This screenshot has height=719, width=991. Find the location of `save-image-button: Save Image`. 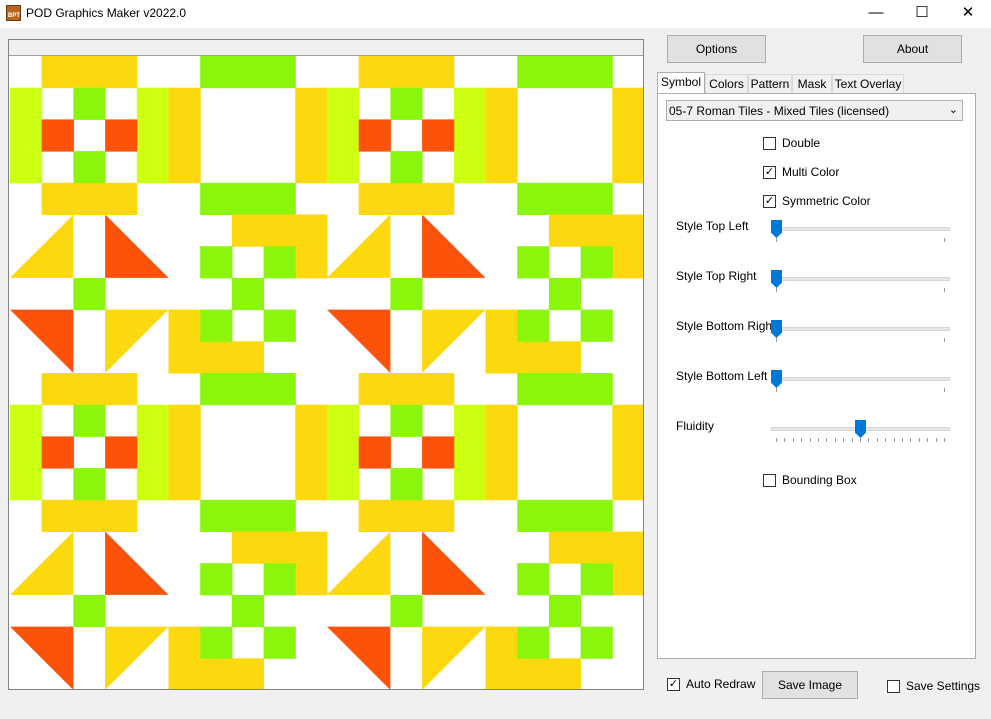

save-image-button: Save Image is located at coordinates (810, 685).